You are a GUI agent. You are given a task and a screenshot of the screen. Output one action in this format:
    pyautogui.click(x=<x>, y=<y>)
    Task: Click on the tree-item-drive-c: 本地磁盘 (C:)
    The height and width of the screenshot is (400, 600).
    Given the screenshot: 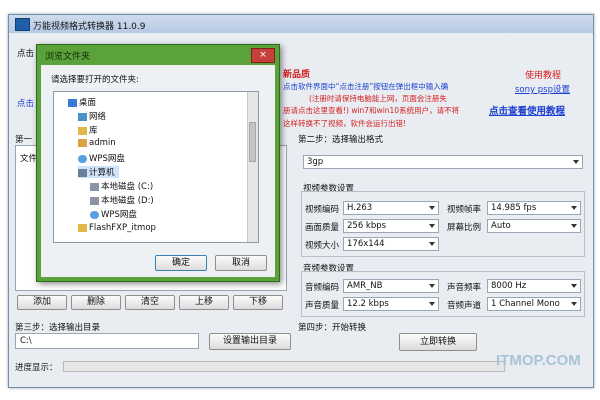 What is the action you would take?
    pyautogui.click(x=121, y=186)
    